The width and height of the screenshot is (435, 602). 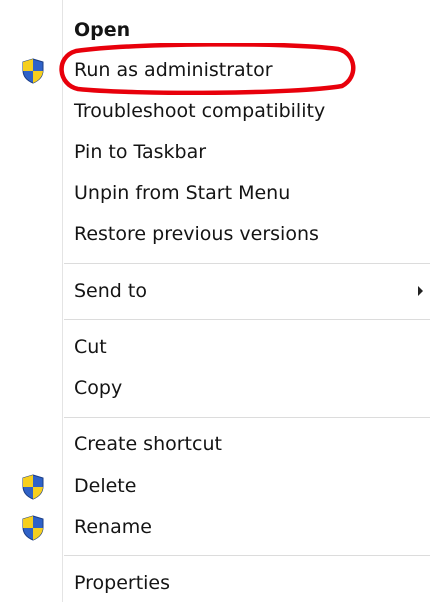 I want to click on menu-item-label: Pin to Taskbar, so click(x=140, y=152).